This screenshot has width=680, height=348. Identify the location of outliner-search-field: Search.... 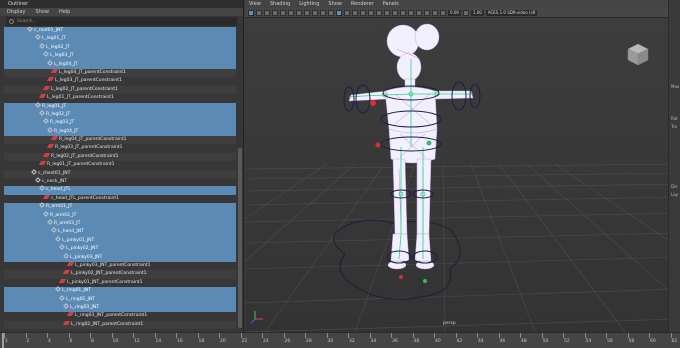
(121, 21).